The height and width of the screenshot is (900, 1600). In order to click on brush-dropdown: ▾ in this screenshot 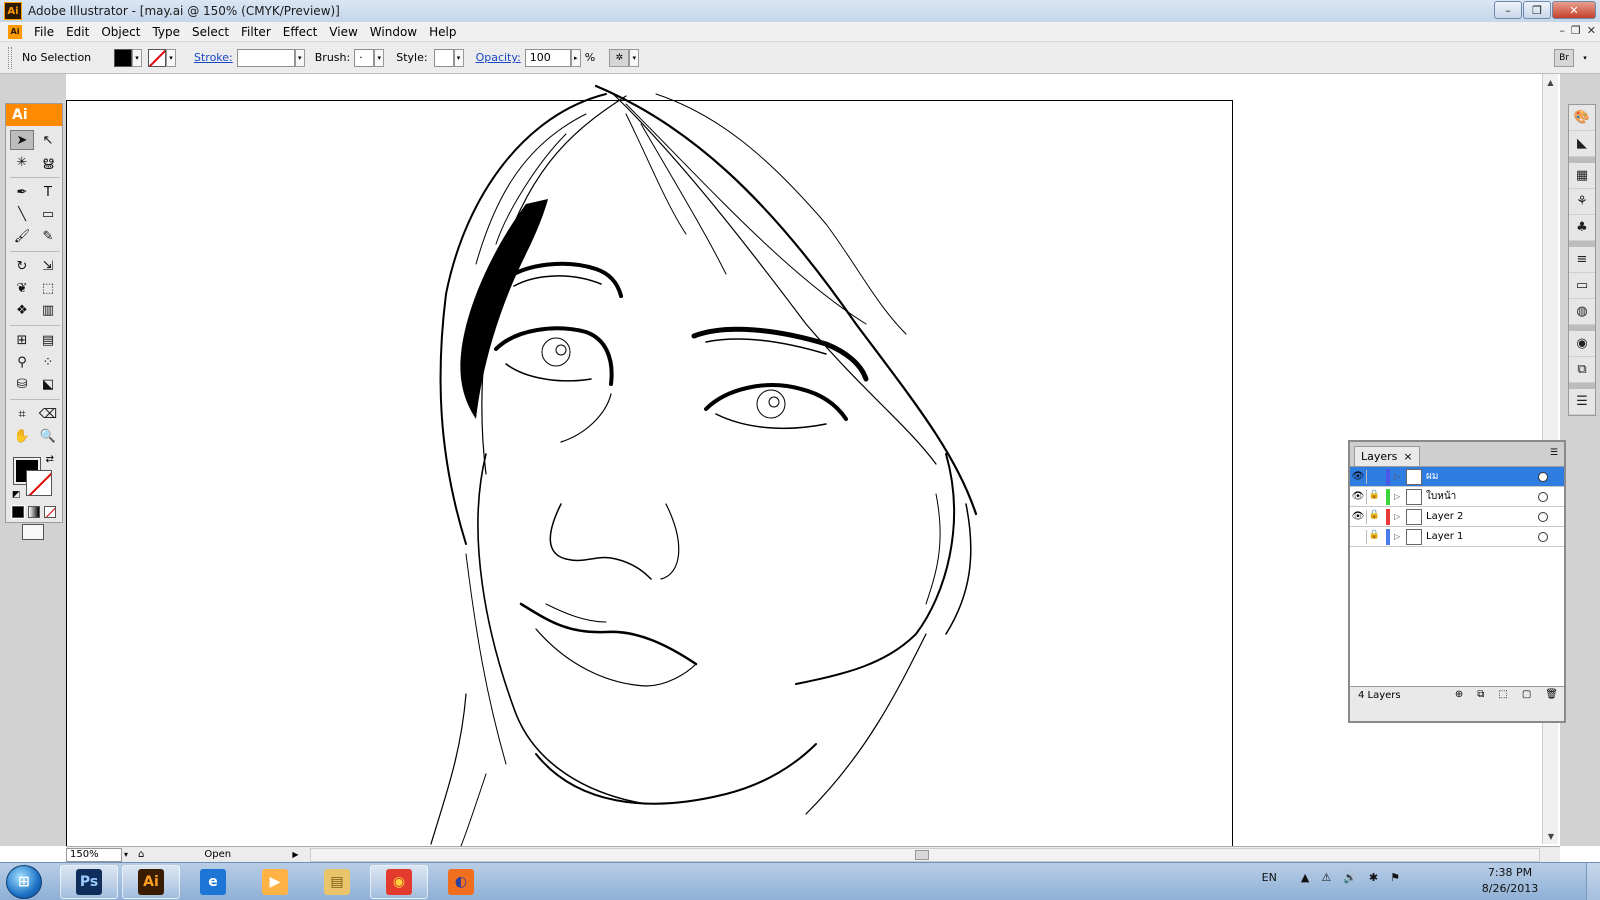, I will do `click(379, 57)`.